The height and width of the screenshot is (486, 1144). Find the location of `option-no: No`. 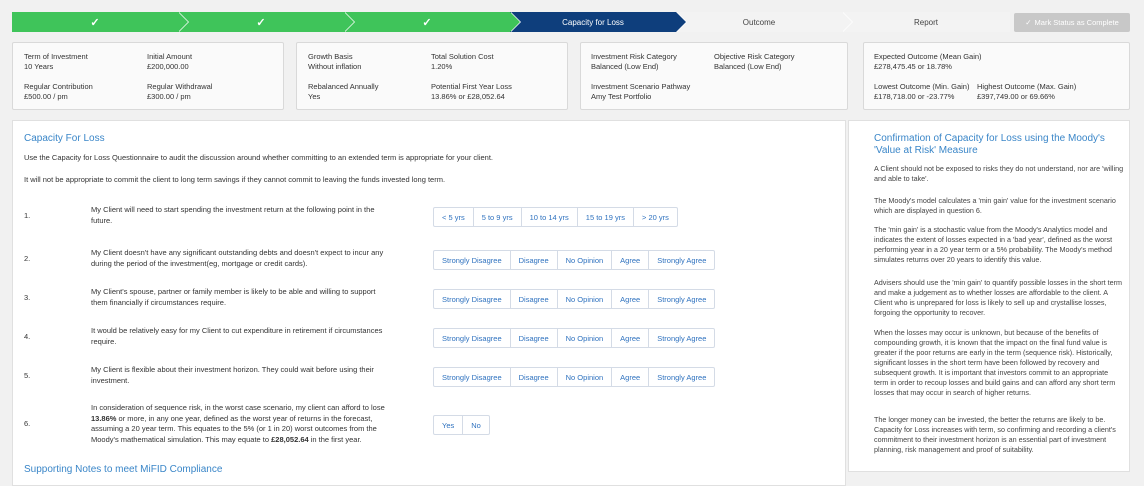

option-no: No is located at coordinates (476, 425).